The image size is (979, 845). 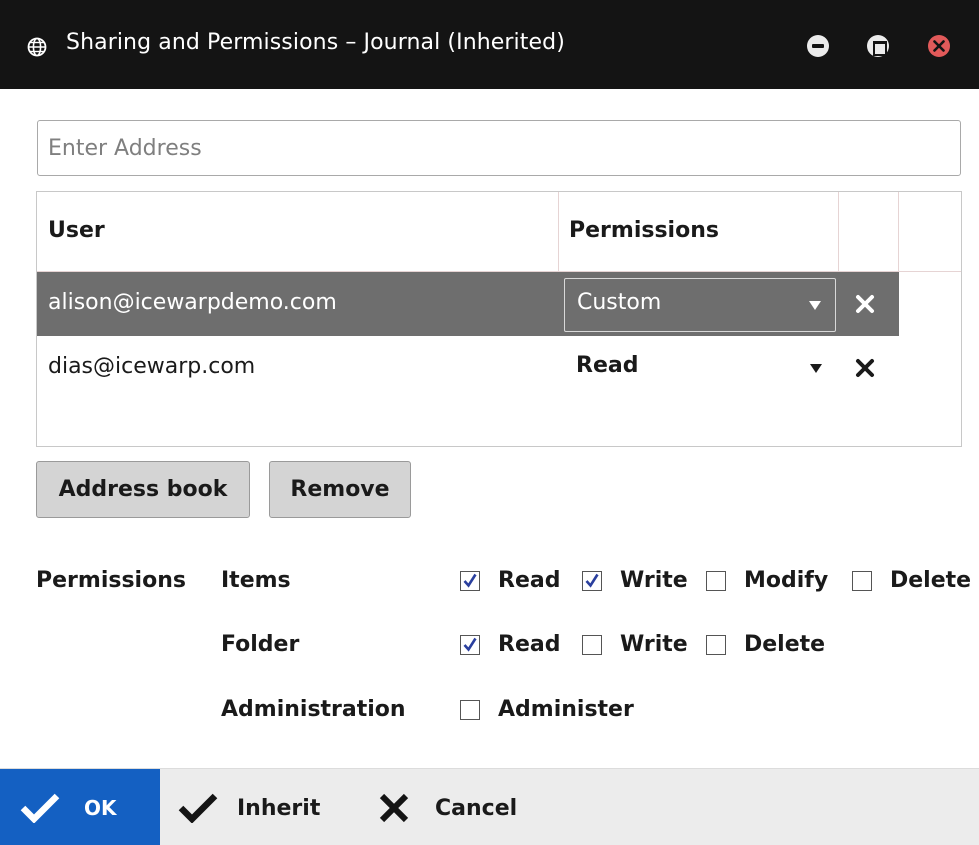 I want to click on administer-checkbox, so click(x=470, y=710).